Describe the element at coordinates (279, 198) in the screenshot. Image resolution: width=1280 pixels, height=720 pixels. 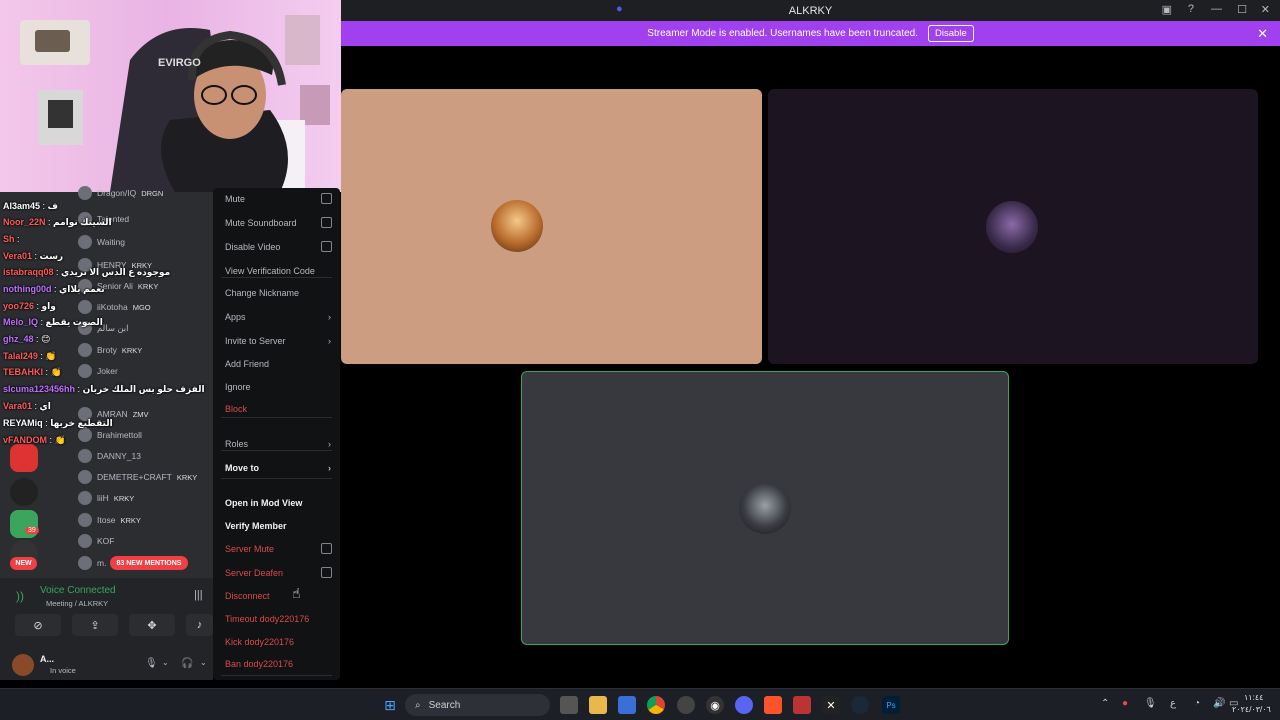
I see `menu-item: Mute` at that location.